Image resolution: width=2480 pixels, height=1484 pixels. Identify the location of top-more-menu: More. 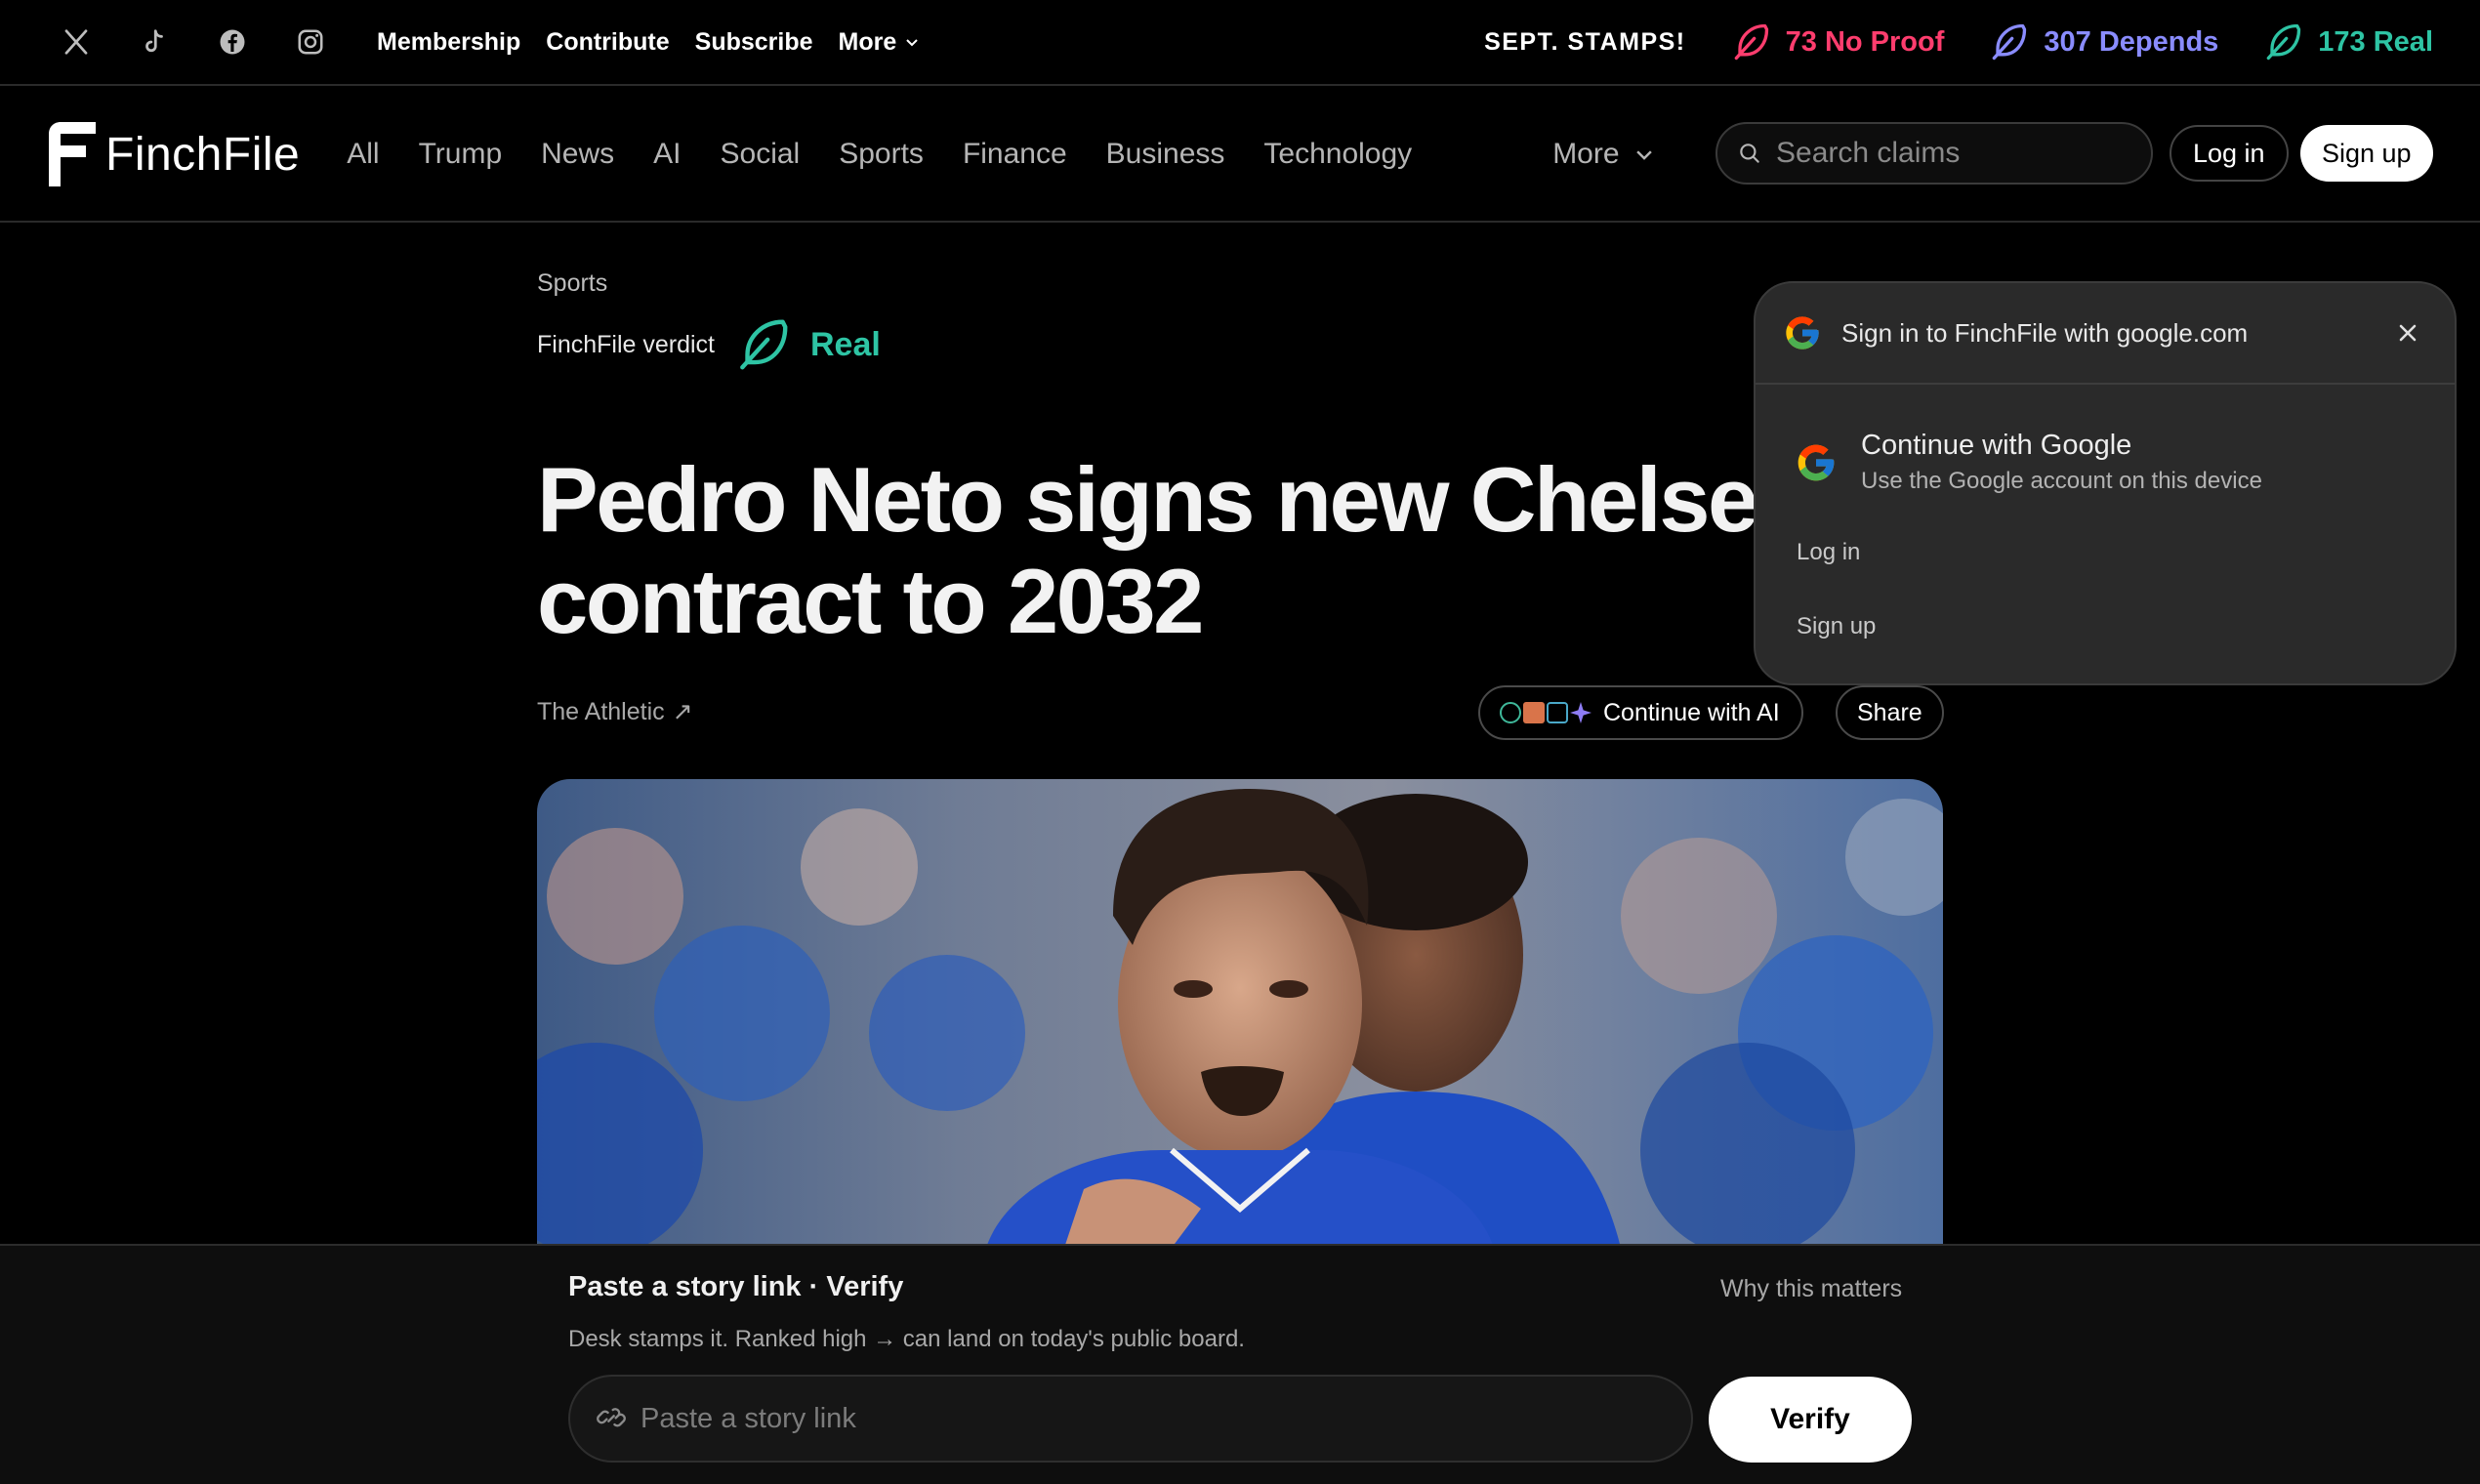
(880, 43).